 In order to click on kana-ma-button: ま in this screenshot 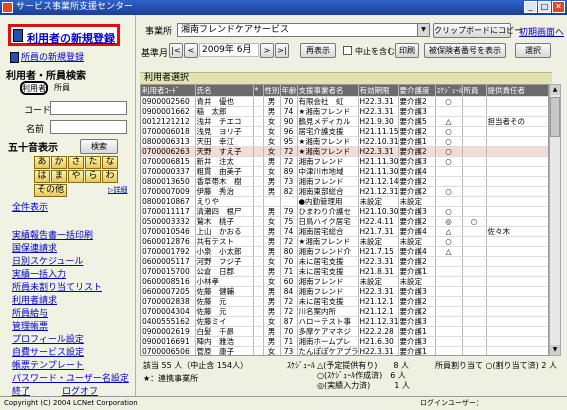, I will do `click(59, 176)`.